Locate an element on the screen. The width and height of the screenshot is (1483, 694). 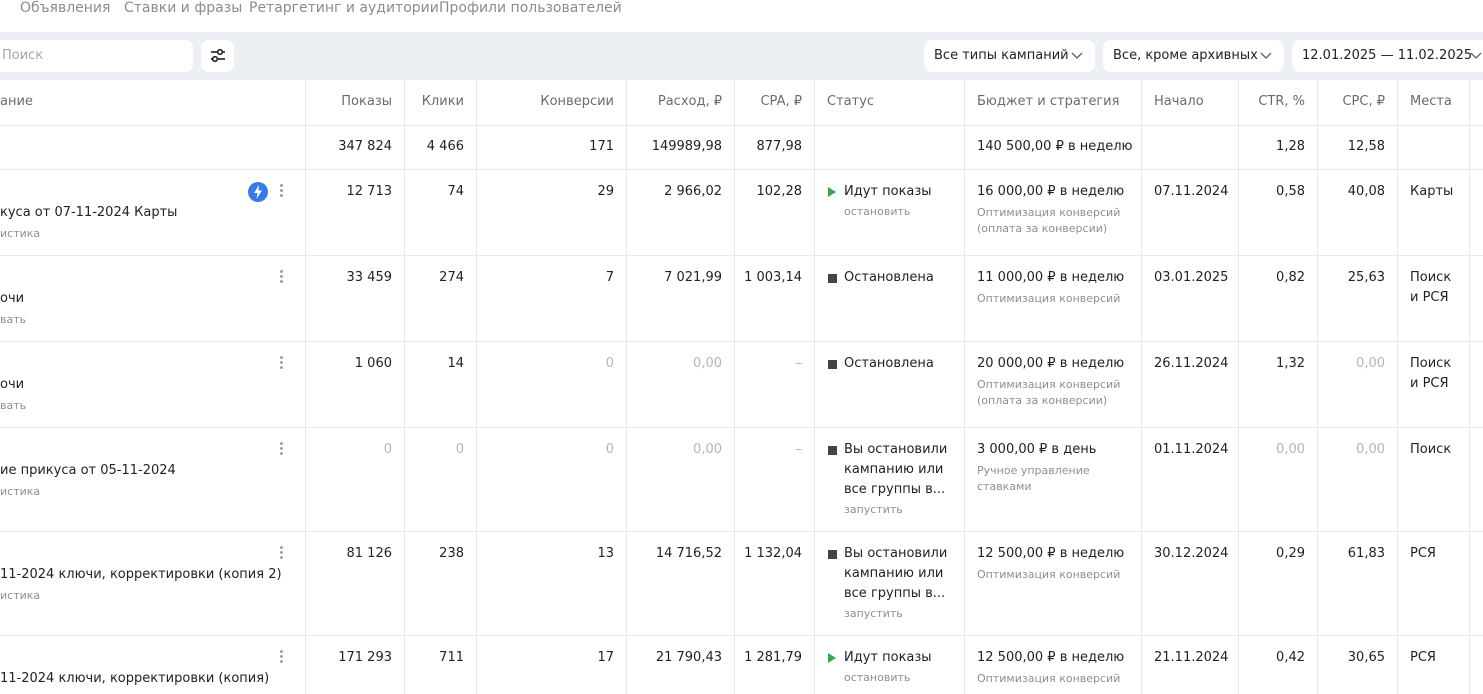
strategy-text-2: ставками is located at coordinates (1004, 486).